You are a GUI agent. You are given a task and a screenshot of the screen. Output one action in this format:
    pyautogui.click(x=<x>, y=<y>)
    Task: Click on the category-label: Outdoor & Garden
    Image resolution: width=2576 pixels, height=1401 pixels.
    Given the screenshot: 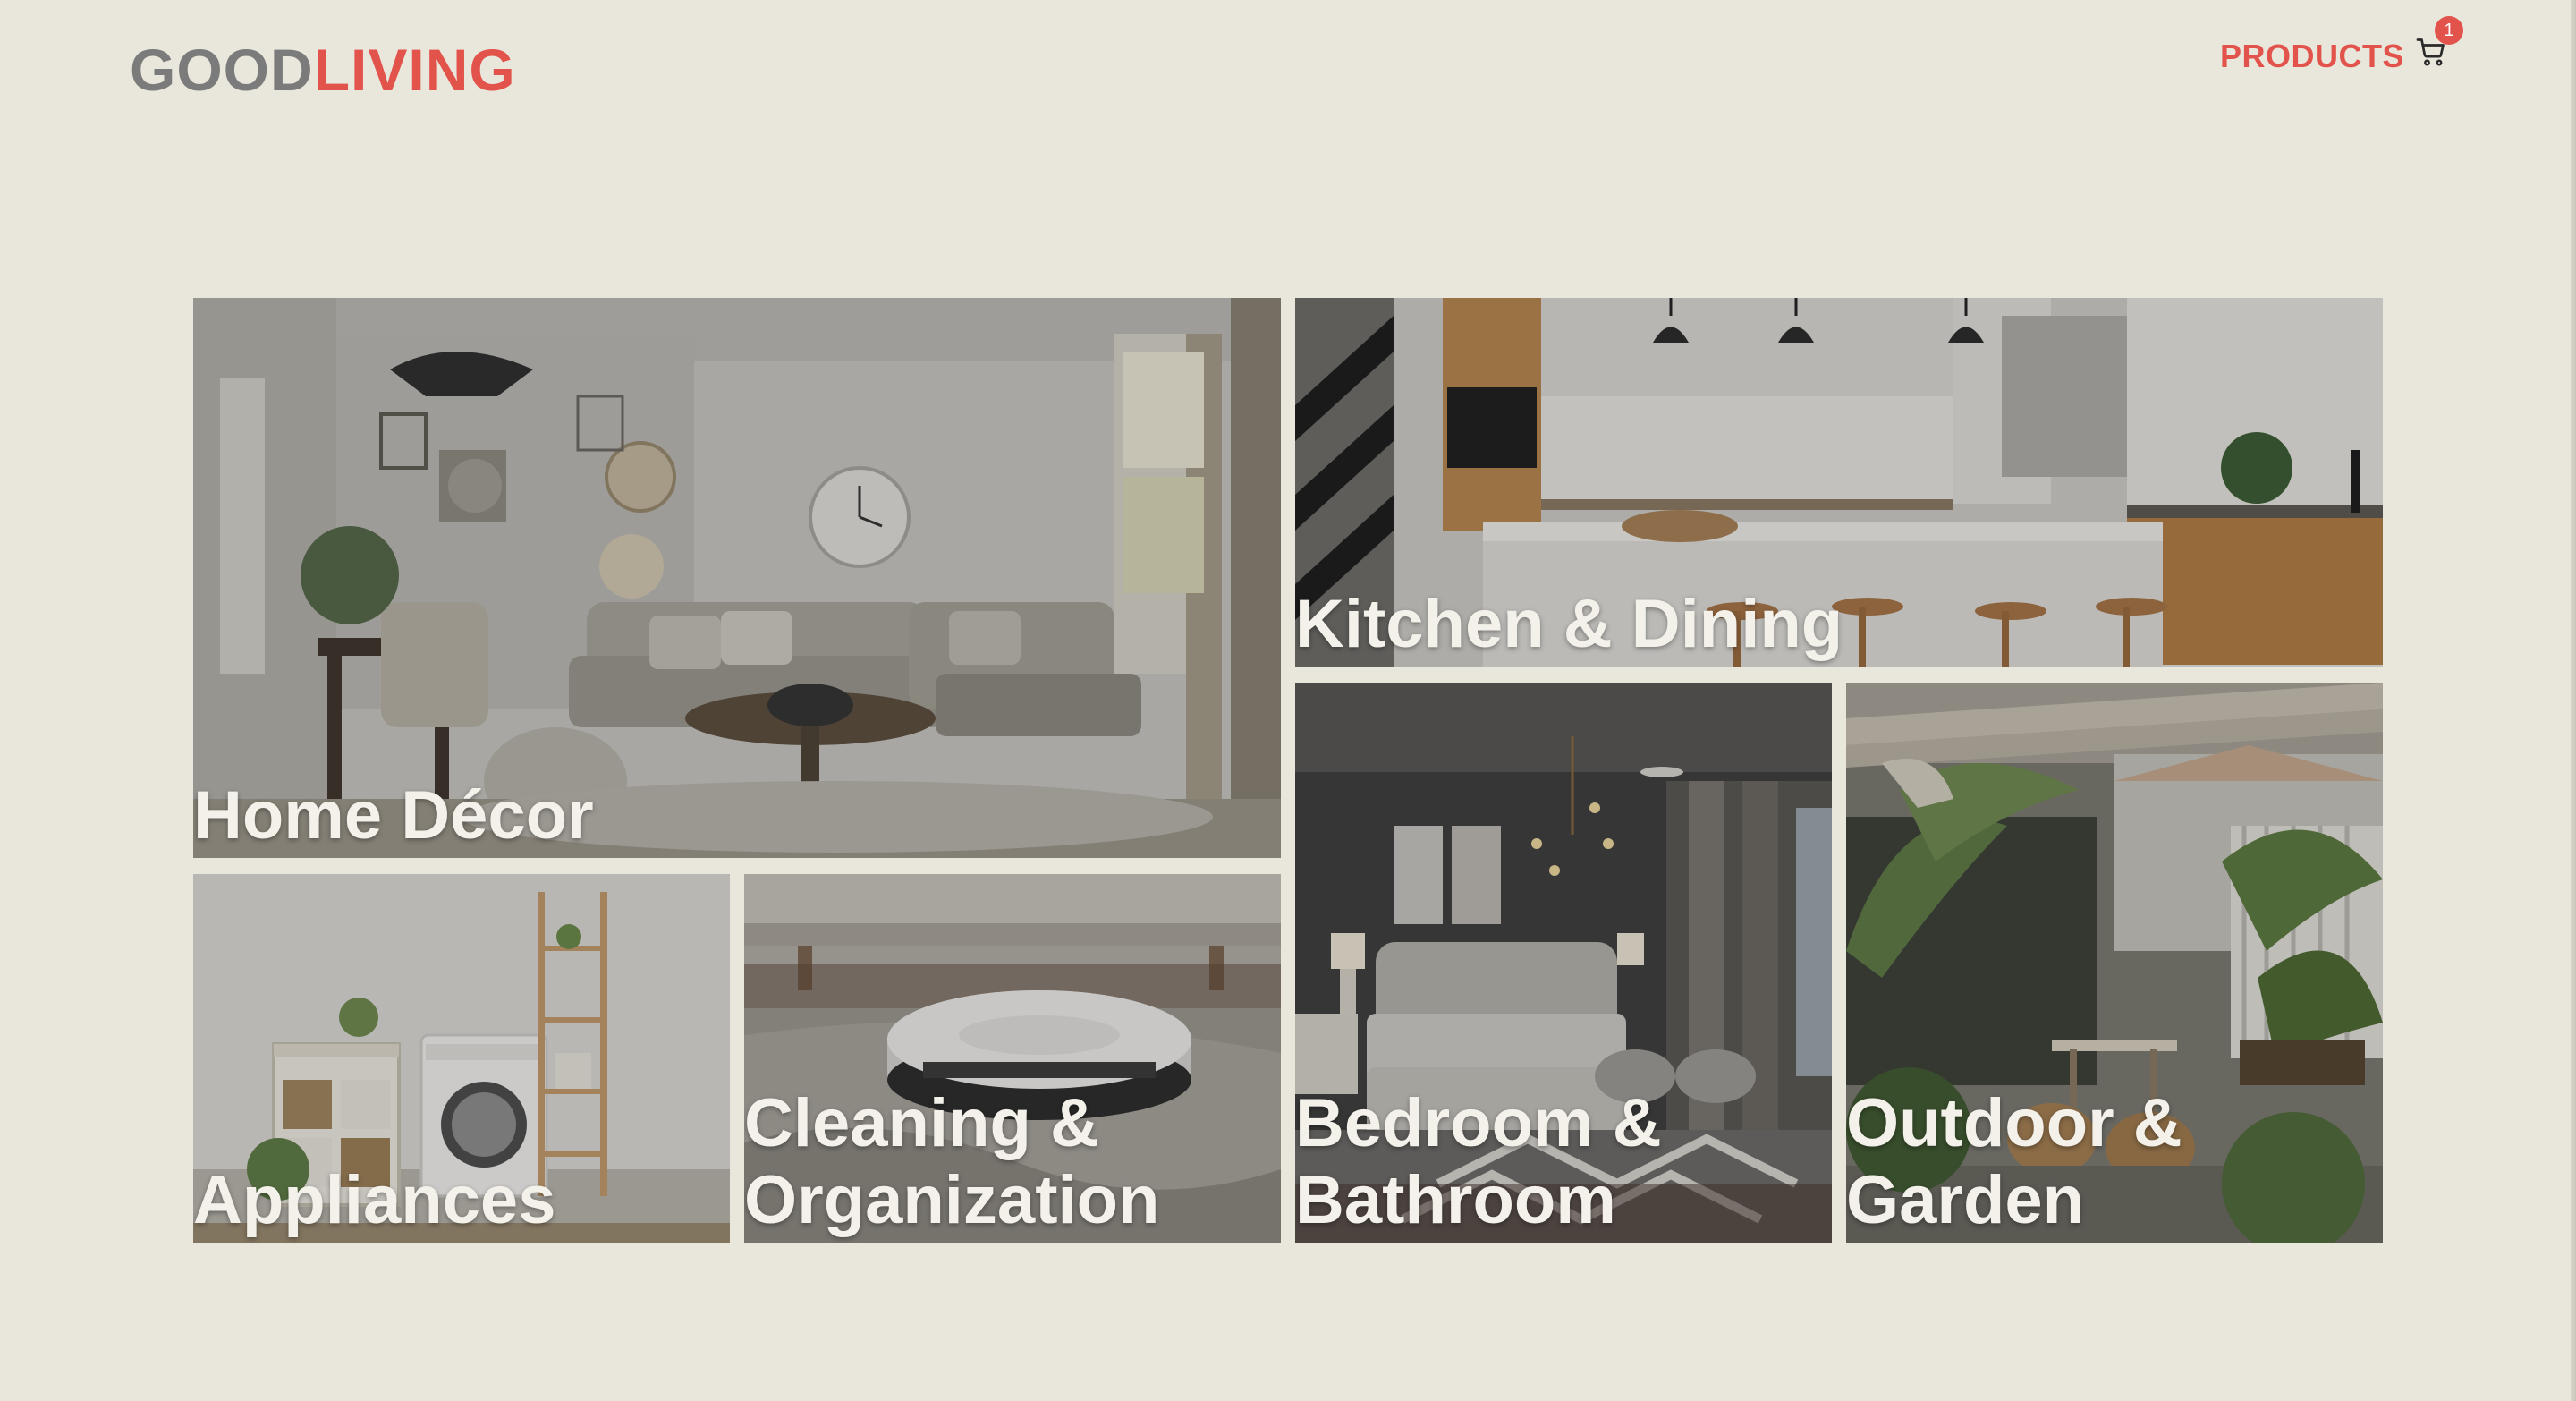 What is the action you would take?
    pyautogui.click(x=2014, y=1161)
    